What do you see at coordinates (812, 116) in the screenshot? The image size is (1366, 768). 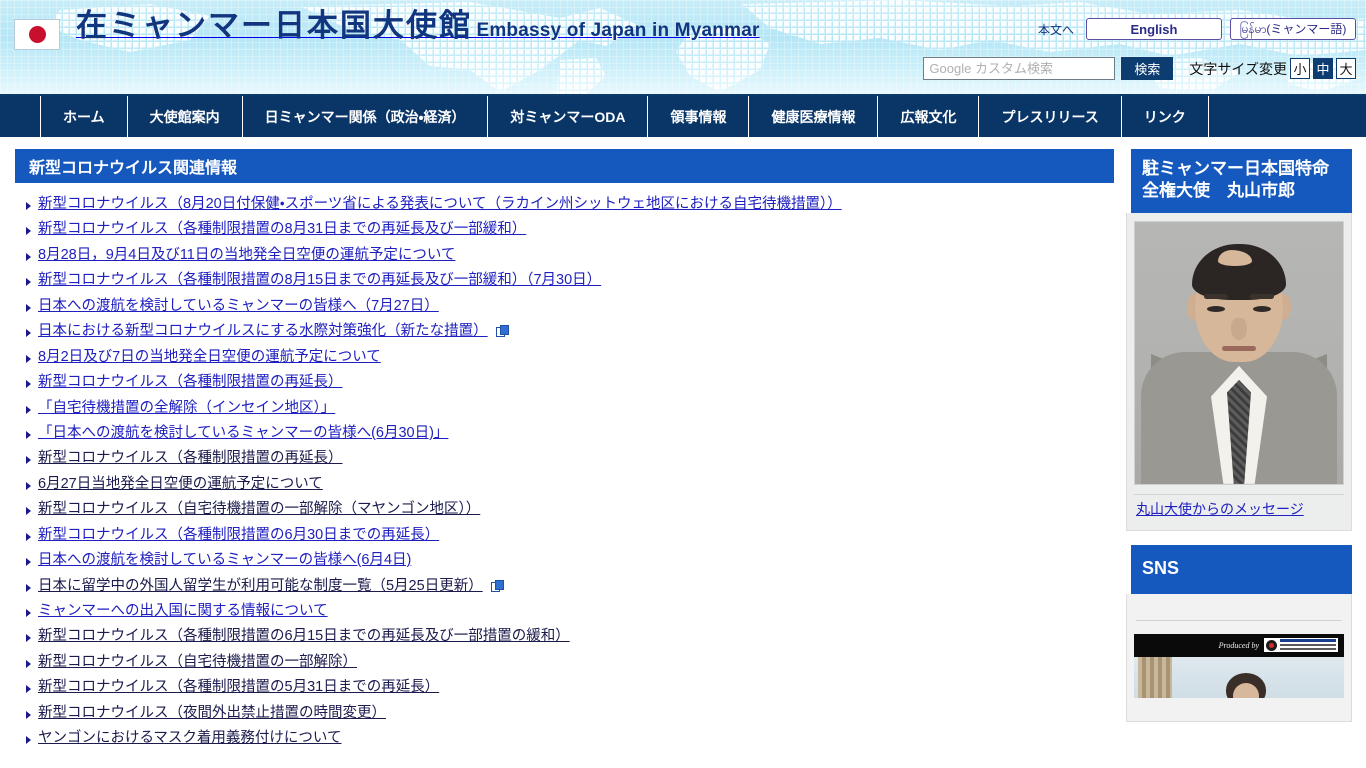 I see `nav-item-6: 健康医療情報` at bounding box center [812, 116].